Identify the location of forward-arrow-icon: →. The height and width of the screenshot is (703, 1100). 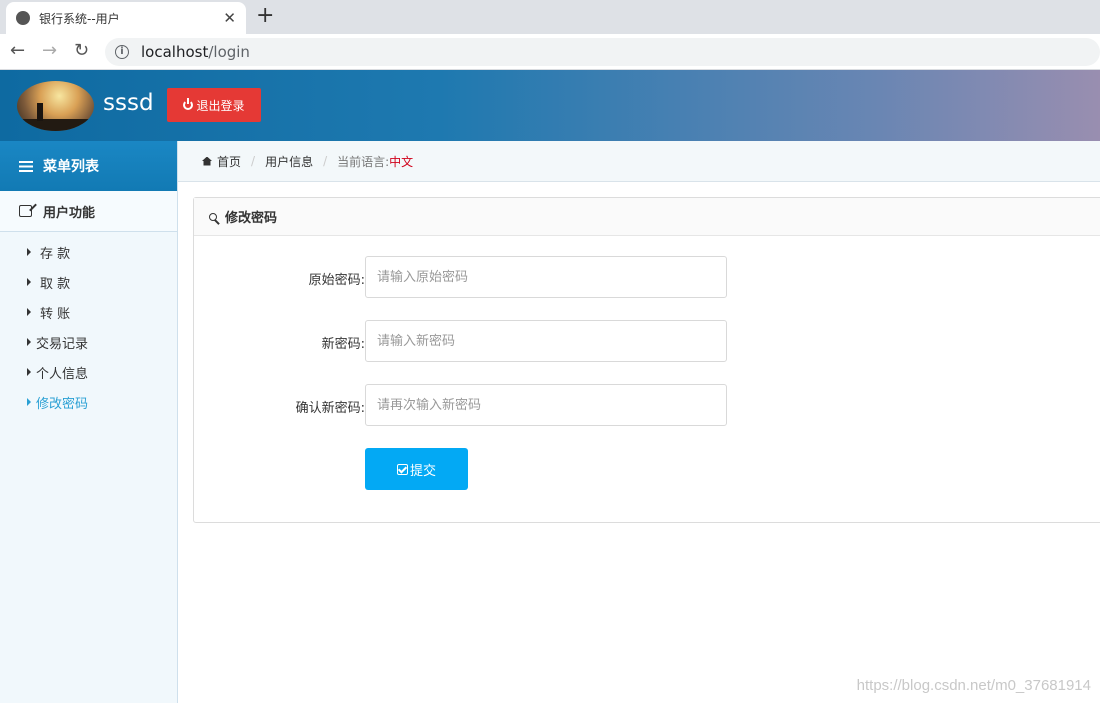
(49, 51).